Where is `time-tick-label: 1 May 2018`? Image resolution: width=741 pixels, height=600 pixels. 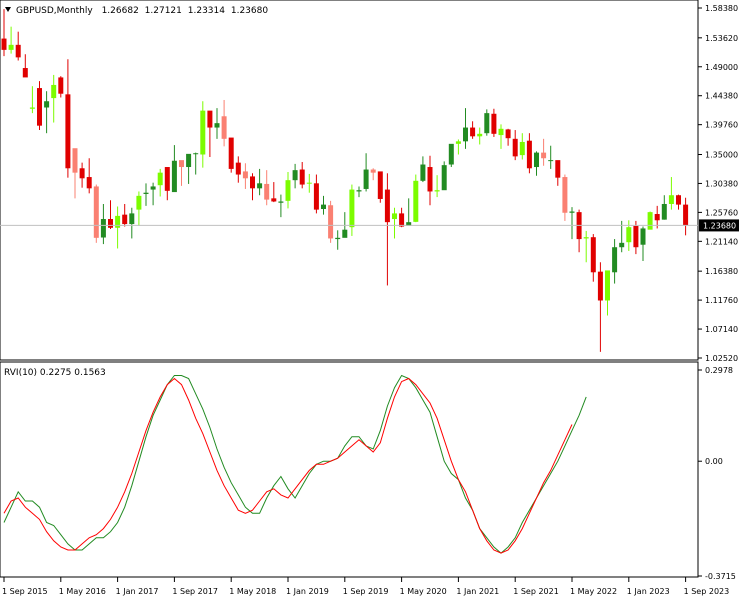
time-tick-label: 1 May 2018 is located at coordinates (252, 591).